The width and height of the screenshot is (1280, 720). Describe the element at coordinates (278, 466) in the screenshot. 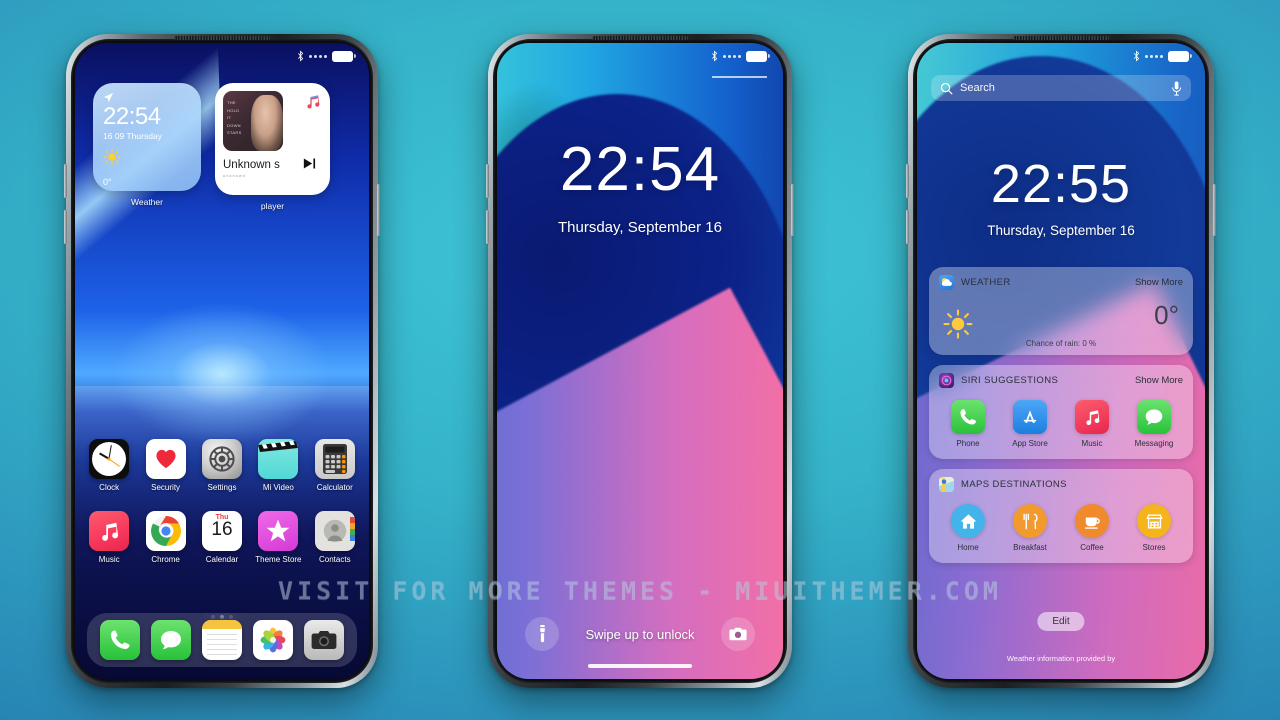

I see `app-mi-video: Mi Video` at that location.